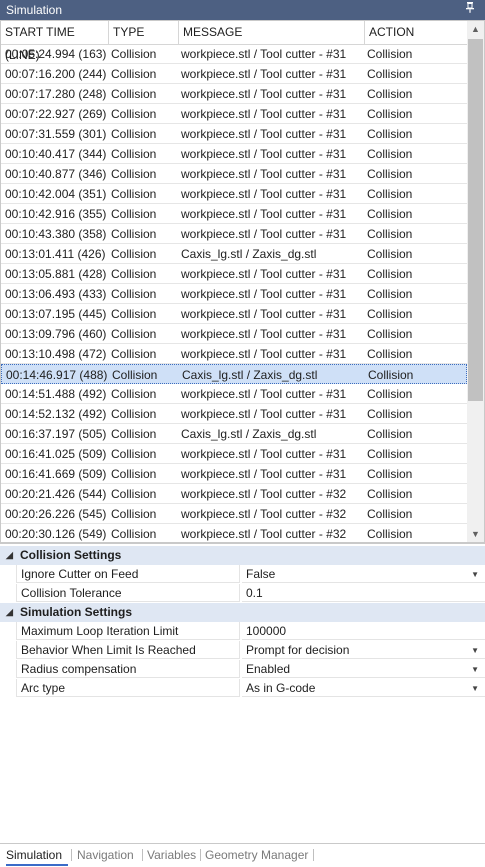 This screenshot has width=485, height=867. What do you see at coordinates (56, 394) in the screenshot?
I see `cell-start-time: 00:14:51.488 (492)` at bounding box center [56, 394].